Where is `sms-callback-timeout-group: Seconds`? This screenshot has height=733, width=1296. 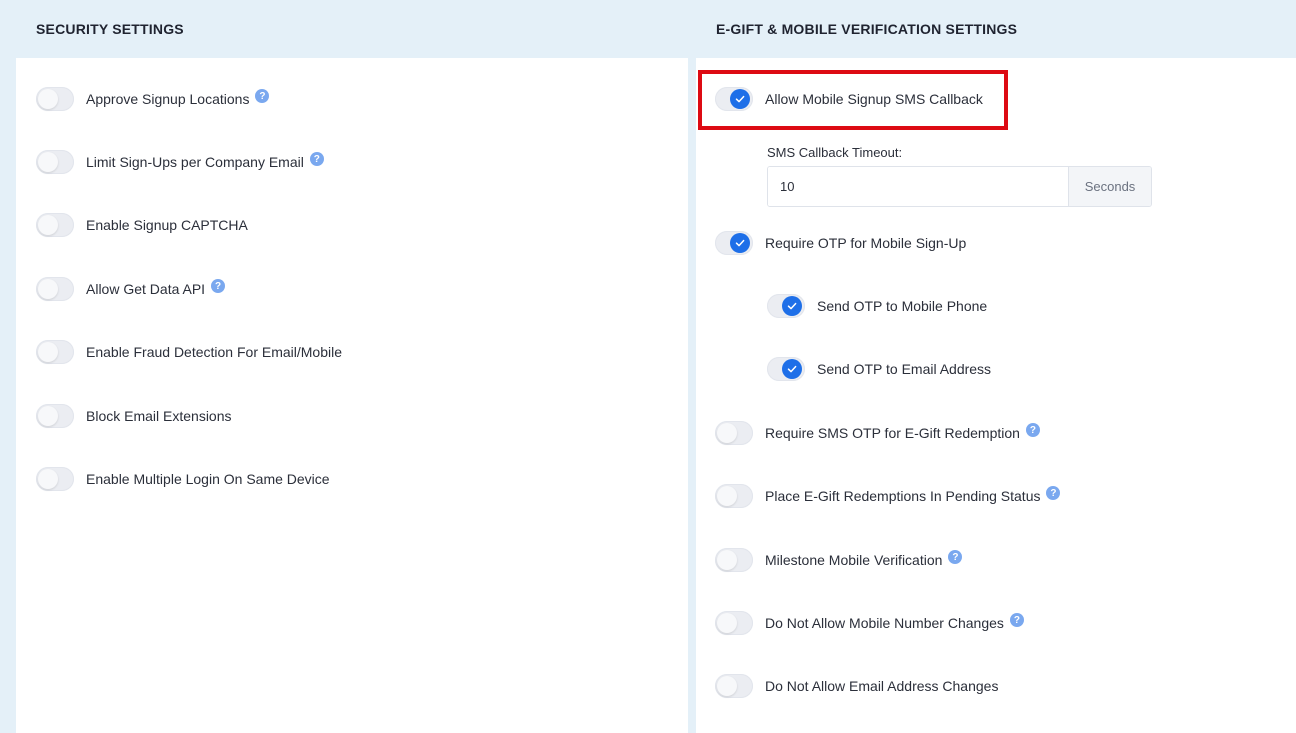
sms-callback-timeout-group: Seconds is located at coordinates (959, 186).